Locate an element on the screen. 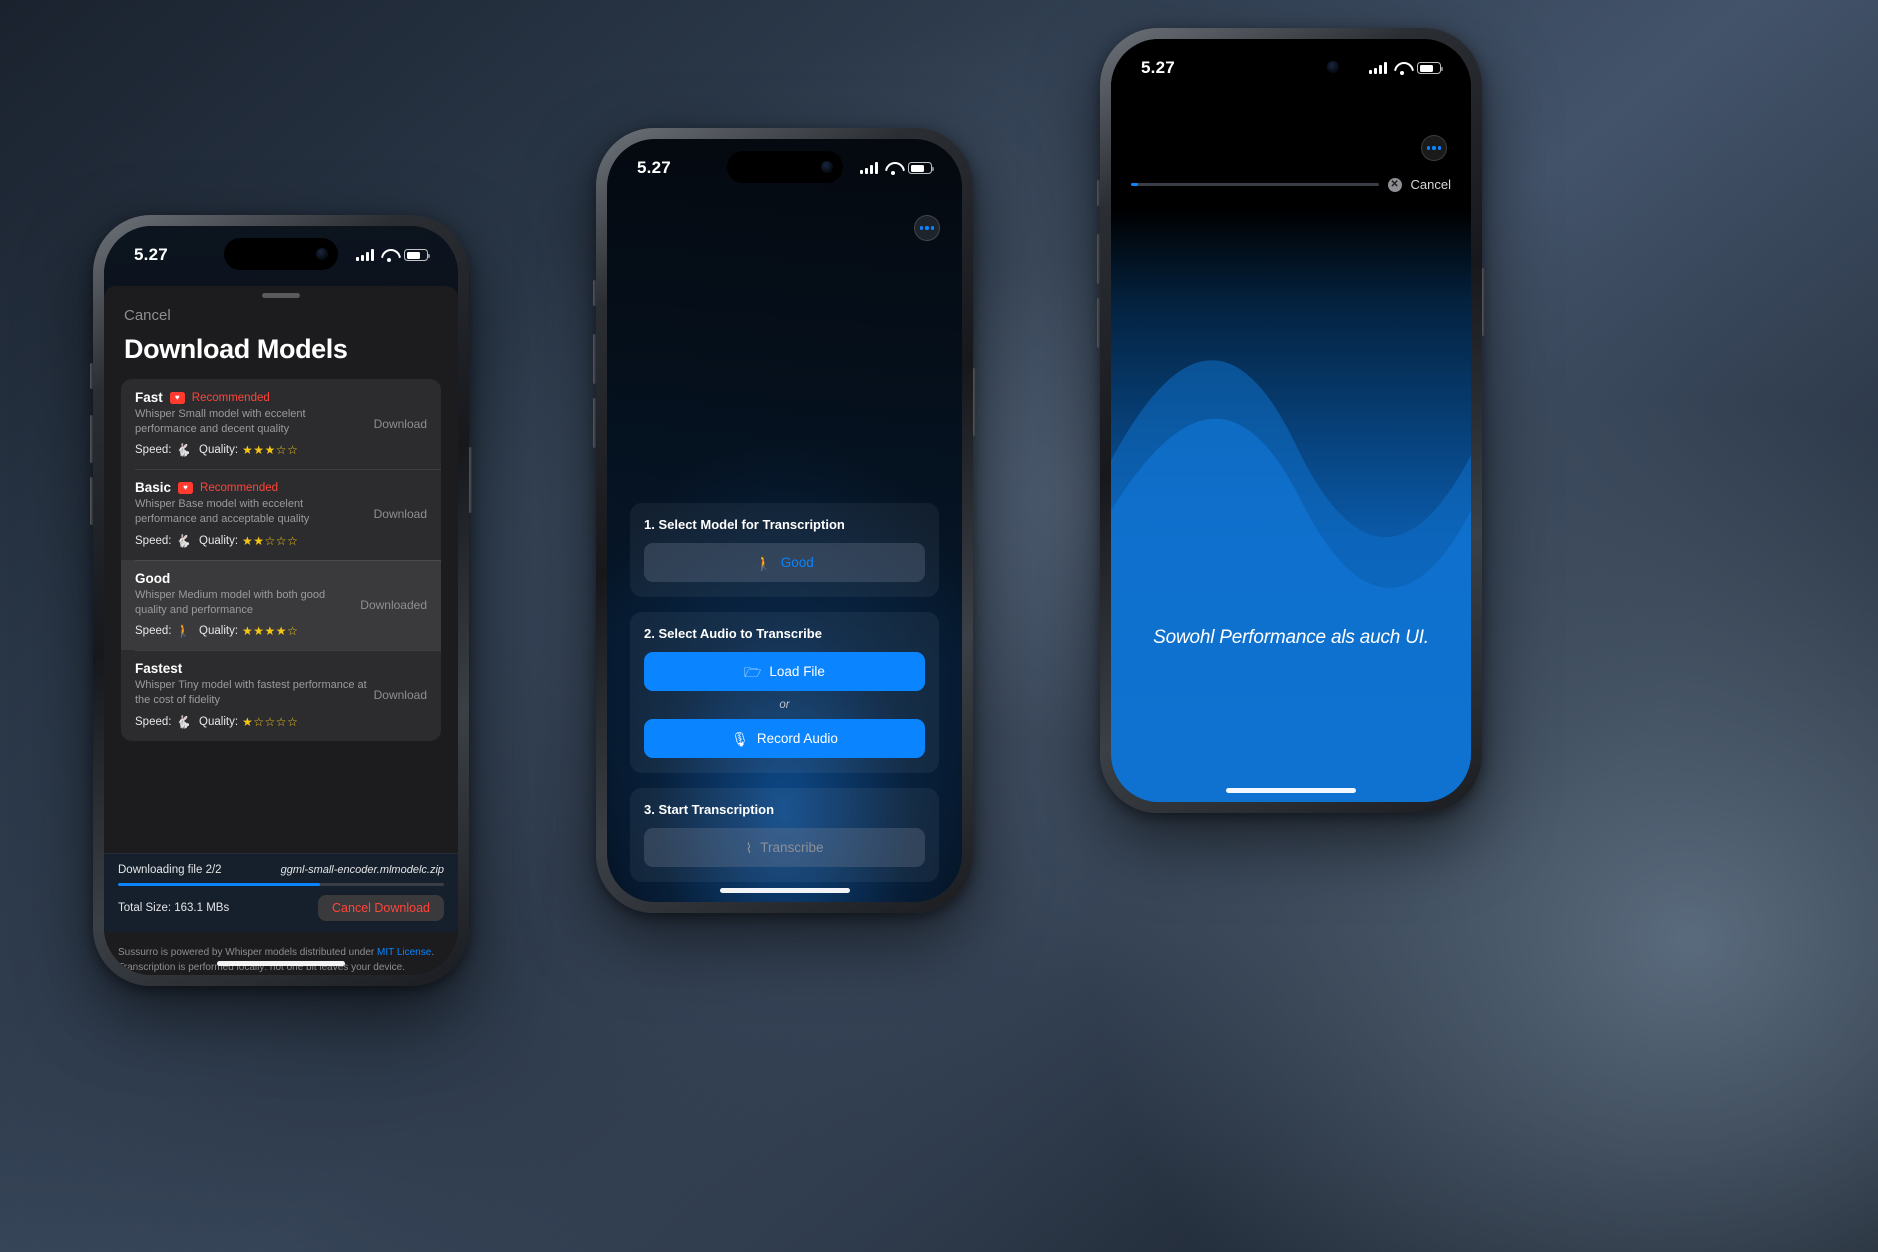 This screenshot has height=1252, width=1878. quality-stars: ★★★★☆ is located at coordinates (270, 631).